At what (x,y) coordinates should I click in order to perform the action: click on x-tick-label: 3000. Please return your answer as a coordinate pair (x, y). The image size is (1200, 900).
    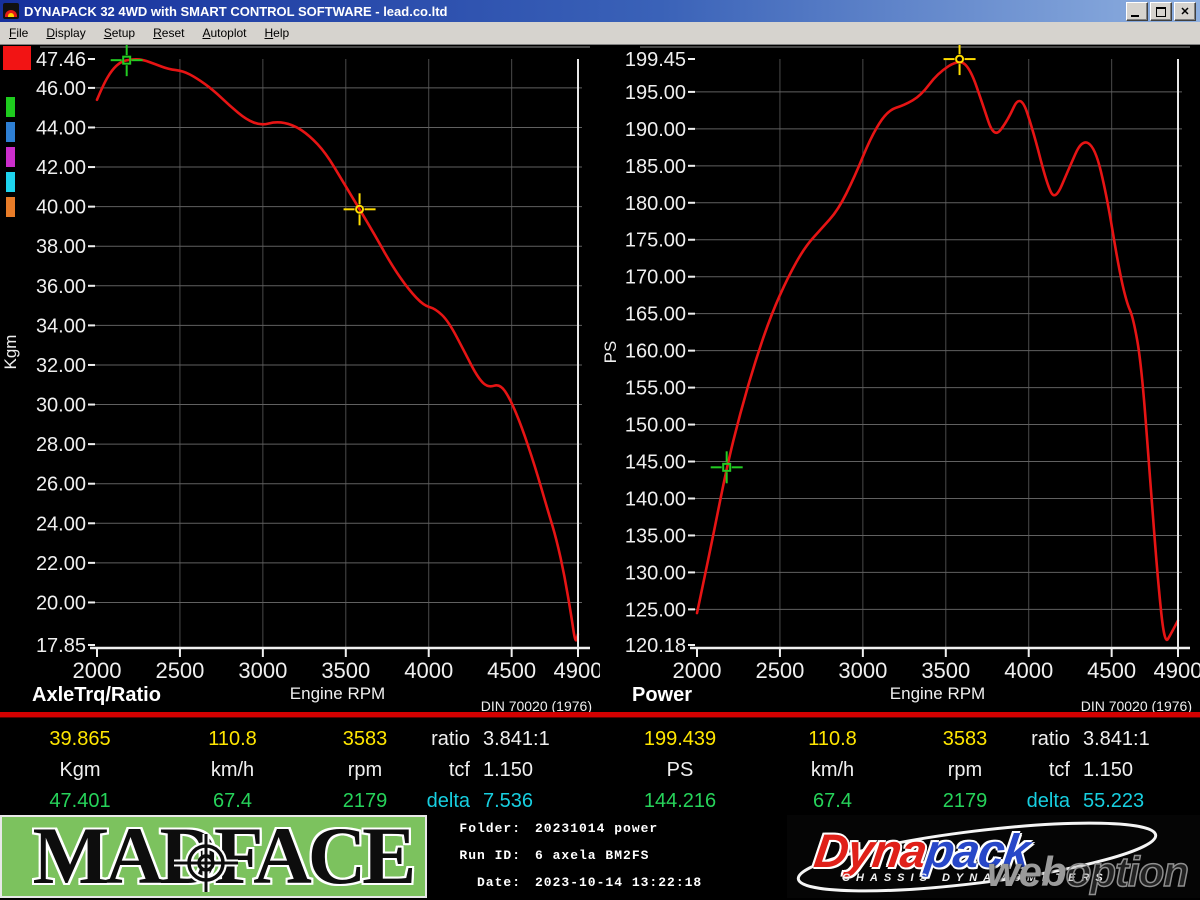
    Looking at the image, I should click on (262, 670).